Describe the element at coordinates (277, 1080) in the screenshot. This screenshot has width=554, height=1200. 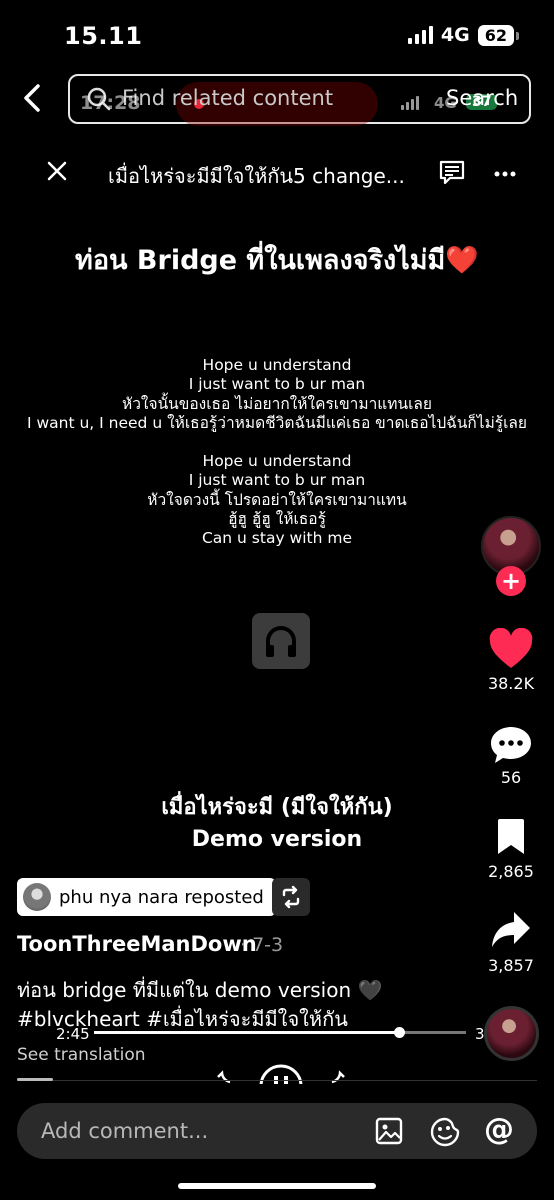
I see `video-progress-track` at that location.